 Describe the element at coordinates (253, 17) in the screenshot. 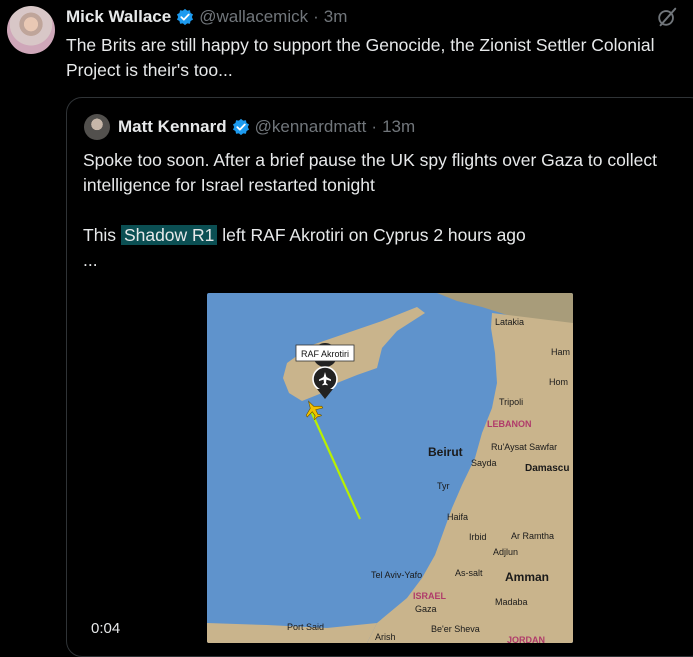

I see `author-handle: @wallacemick` at that location.